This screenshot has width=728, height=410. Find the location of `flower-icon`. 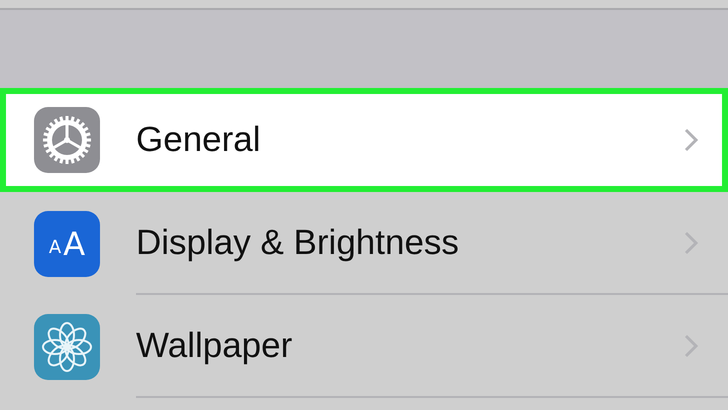

flower-icon is located at coordinates (67, 347).